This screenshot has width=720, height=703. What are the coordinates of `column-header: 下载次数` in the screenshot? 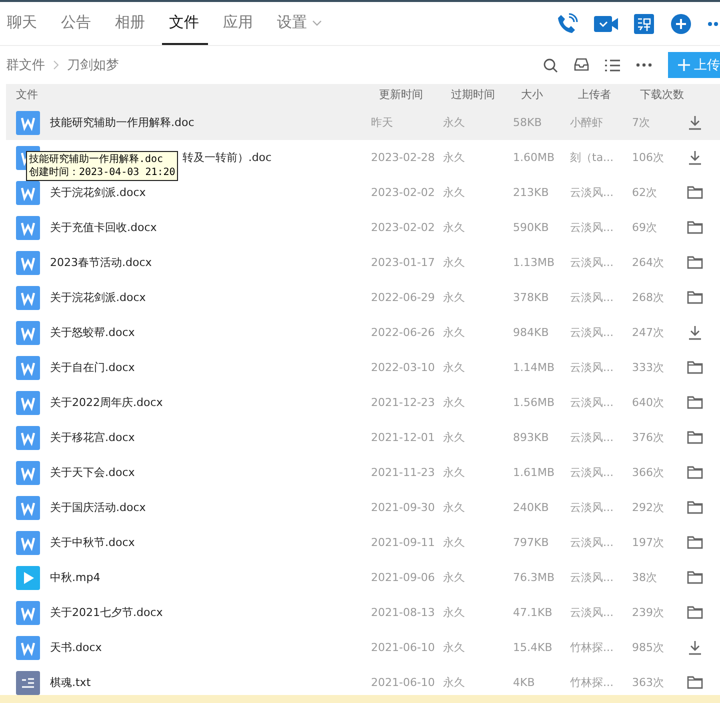 It's located at (664, 94).